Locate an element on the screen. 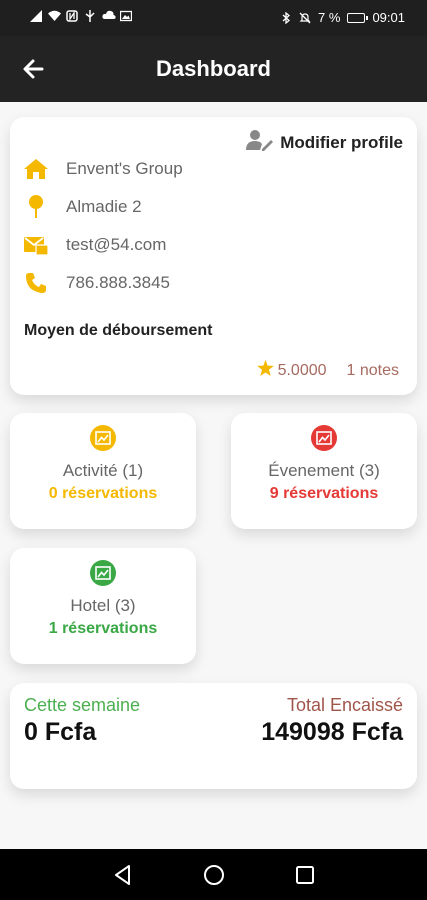  cloud-icon is located at coordinates (109, 16).